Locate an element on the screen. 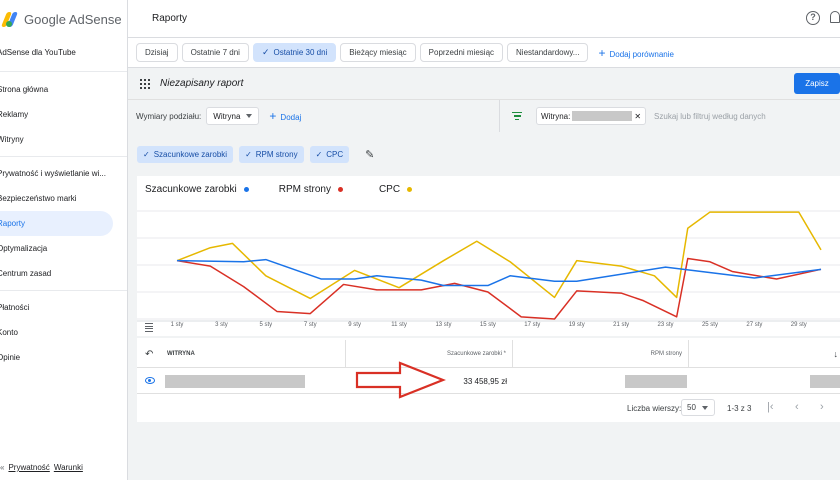 The image size is (840, 480). metric-chip-estimated-earnings: ✓ Szacunkowe zarobki is located at coordinates (185, 154).